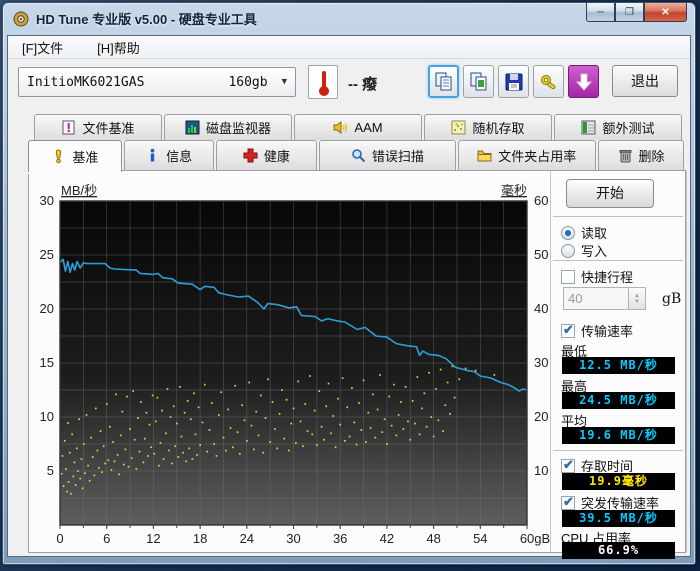 This screenshot has height=571, width=700. Describe the element at coordinates (200, 538) in the screenshot. I see `svg-text: 18` at that location.